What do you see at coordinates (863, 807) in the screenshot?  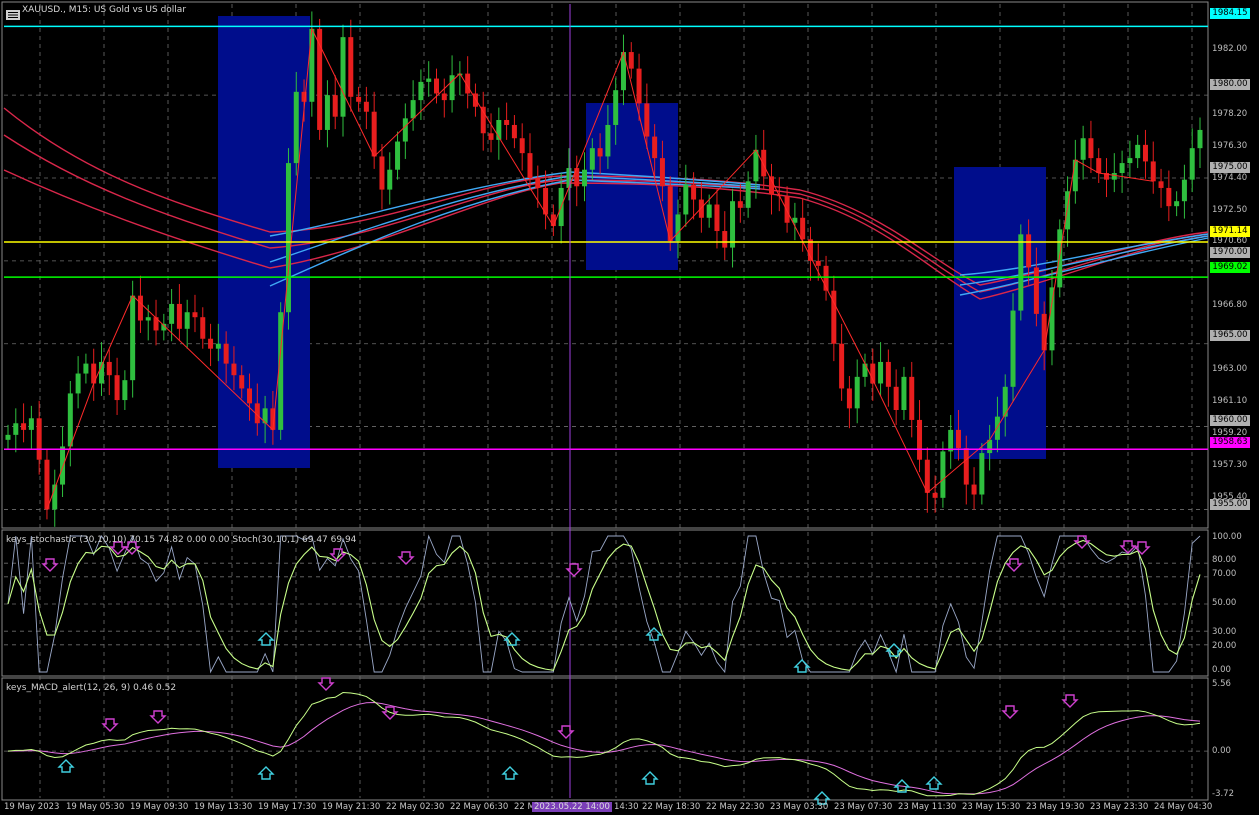 I see `time-axis-label: 23 May 07:30` at bounding box center [863, 807].